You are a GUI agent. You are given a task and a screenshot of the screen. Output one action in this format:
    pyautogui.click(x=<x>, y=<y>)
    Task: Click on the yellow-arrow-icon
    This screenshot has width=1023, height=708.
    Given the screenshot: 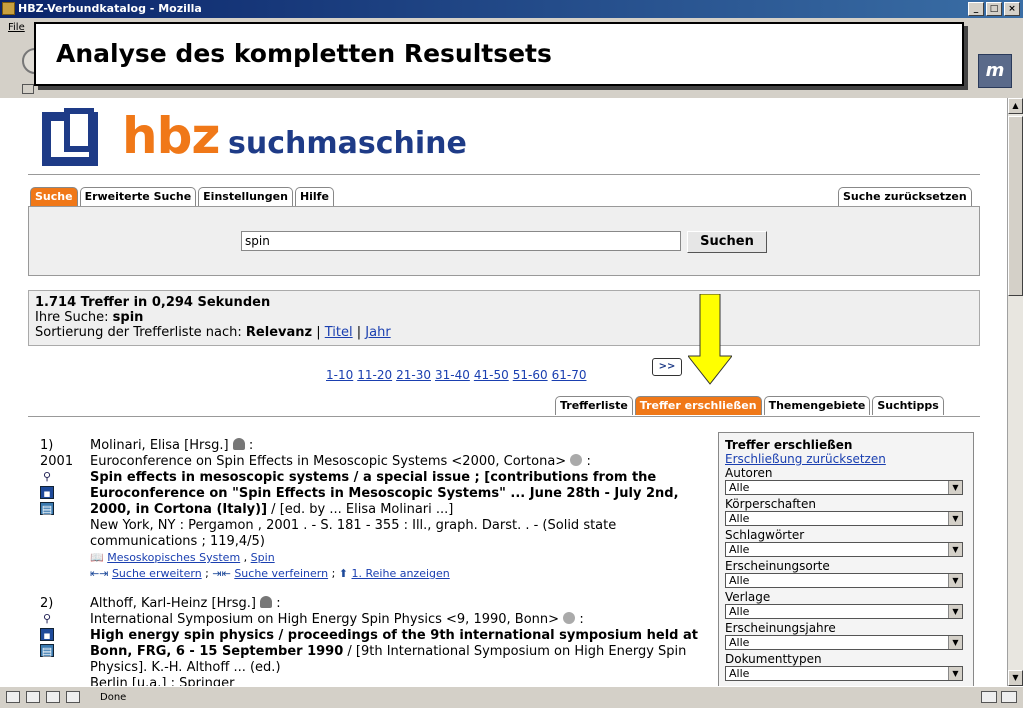 What is the action you would take?
    pyautogui.click(x=710, y=339)
    